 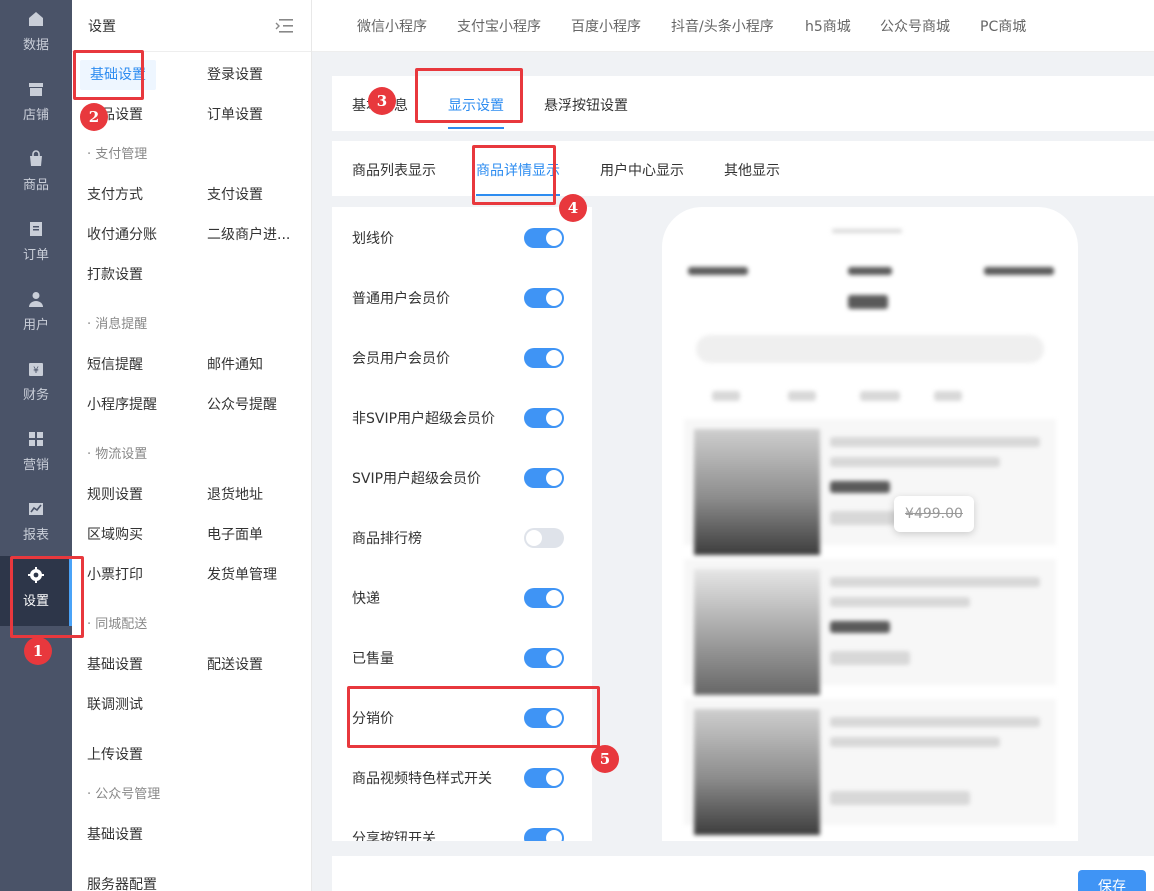 What do you see at coordinates (115, 755) in the screenshot?
I see `subnav-upload-settings: 上传设置` at bounding box center [115, 755].